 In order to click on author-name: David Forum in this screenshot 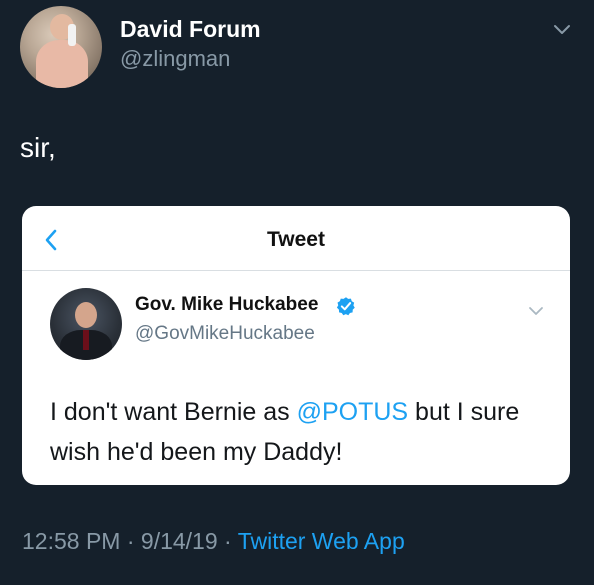, I will do `click(190, 29)`.